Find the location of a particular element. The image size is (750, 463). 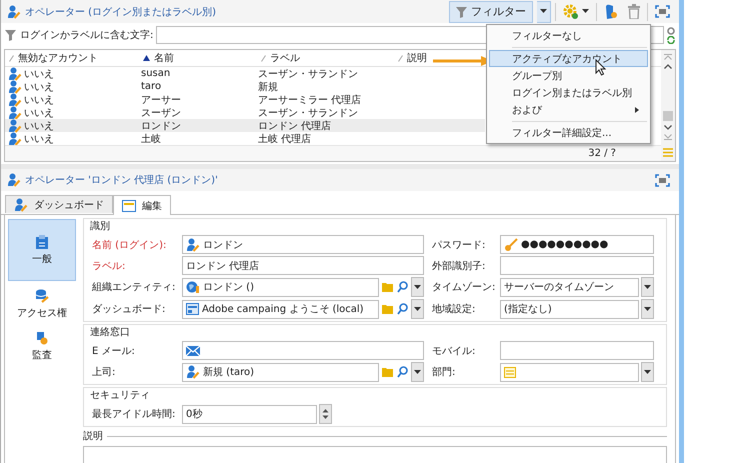

table-cell: susan is located at coordinates (155, 73).